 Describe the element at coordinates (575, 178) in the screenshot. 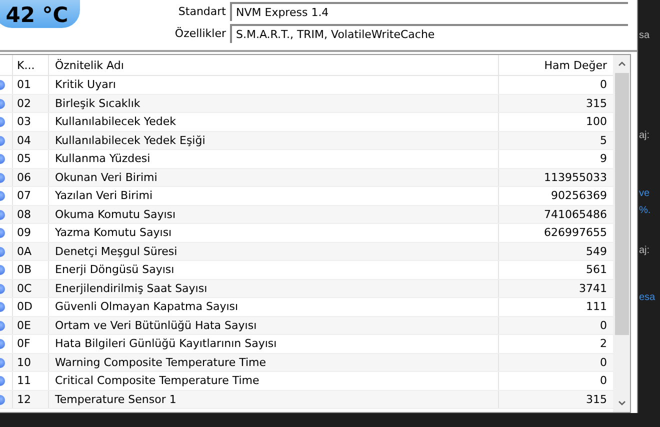

I see `table-cell-text: 113955033` at that location.